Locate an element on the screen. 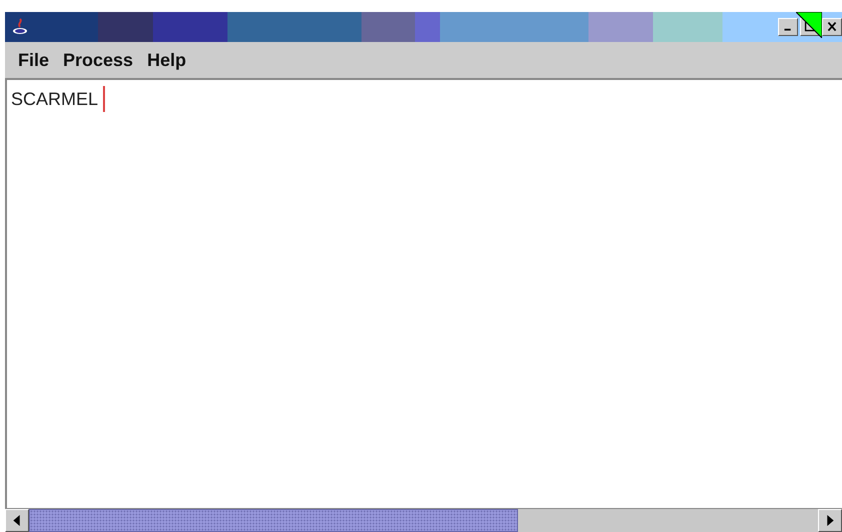 The height and width of the screenshot is (532, 842). close-button is located at coordinates (832, 27).